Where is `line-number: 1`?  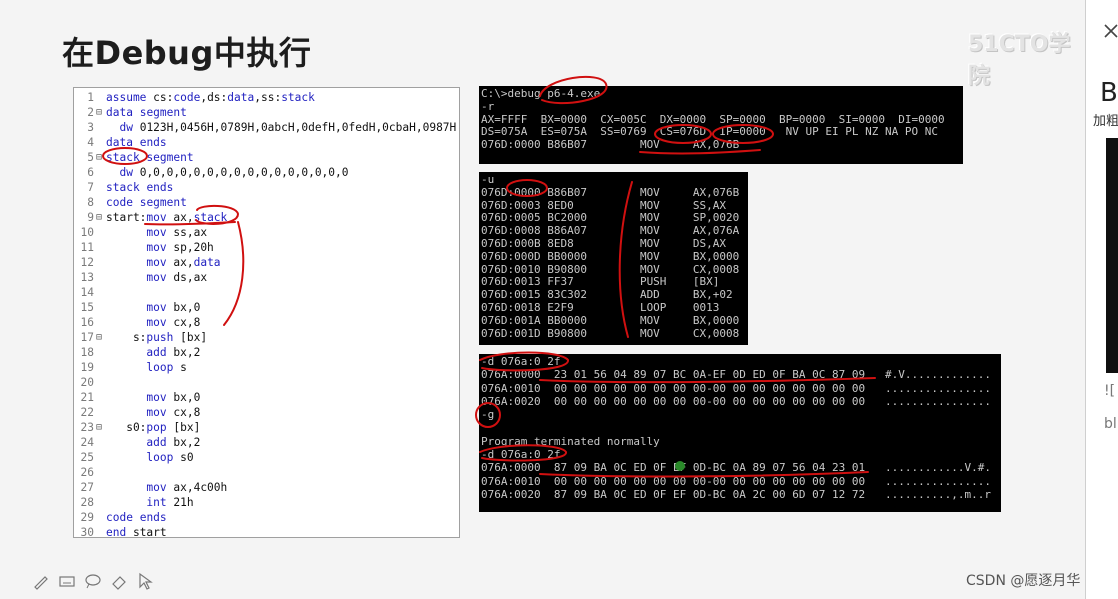
line-number: 1 is located at coordinates (90, 97).